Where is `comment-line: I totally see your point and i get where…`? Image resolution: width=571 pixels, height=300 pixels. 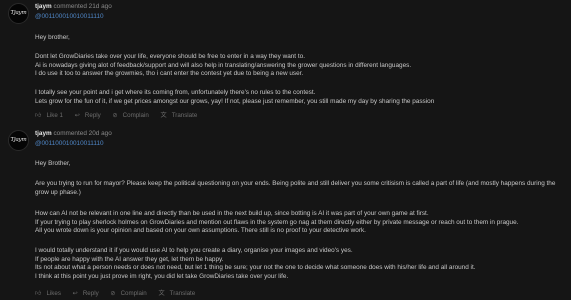
comment-line: I totally see your point and i get where… is located at coordinates (175, 92).